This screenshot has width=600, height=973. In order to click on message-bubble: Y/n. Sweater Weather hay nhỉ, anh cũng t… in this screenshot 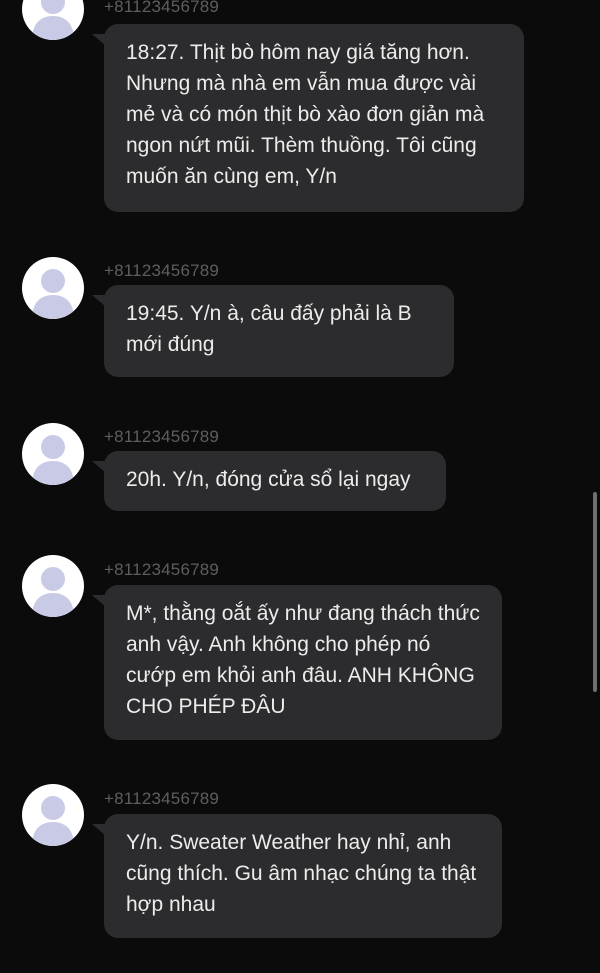, I will do `click(303, 876)`.